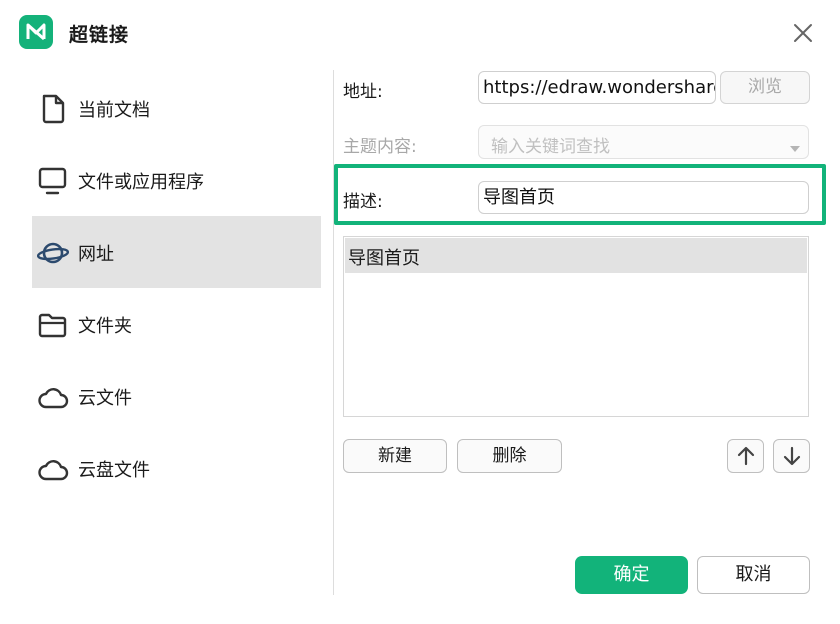 This screenshot has height=624, width=840. What do you see at coordinates (53, 109) in the screenshot?
I see `document-icon` at bounding box center [53, 109].